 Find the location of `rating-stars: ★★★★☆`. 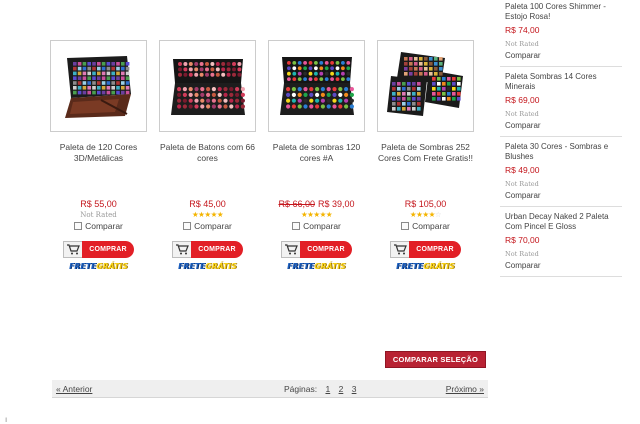

rating-stars: ★★★★☆ is located at coordinates (425, 214).